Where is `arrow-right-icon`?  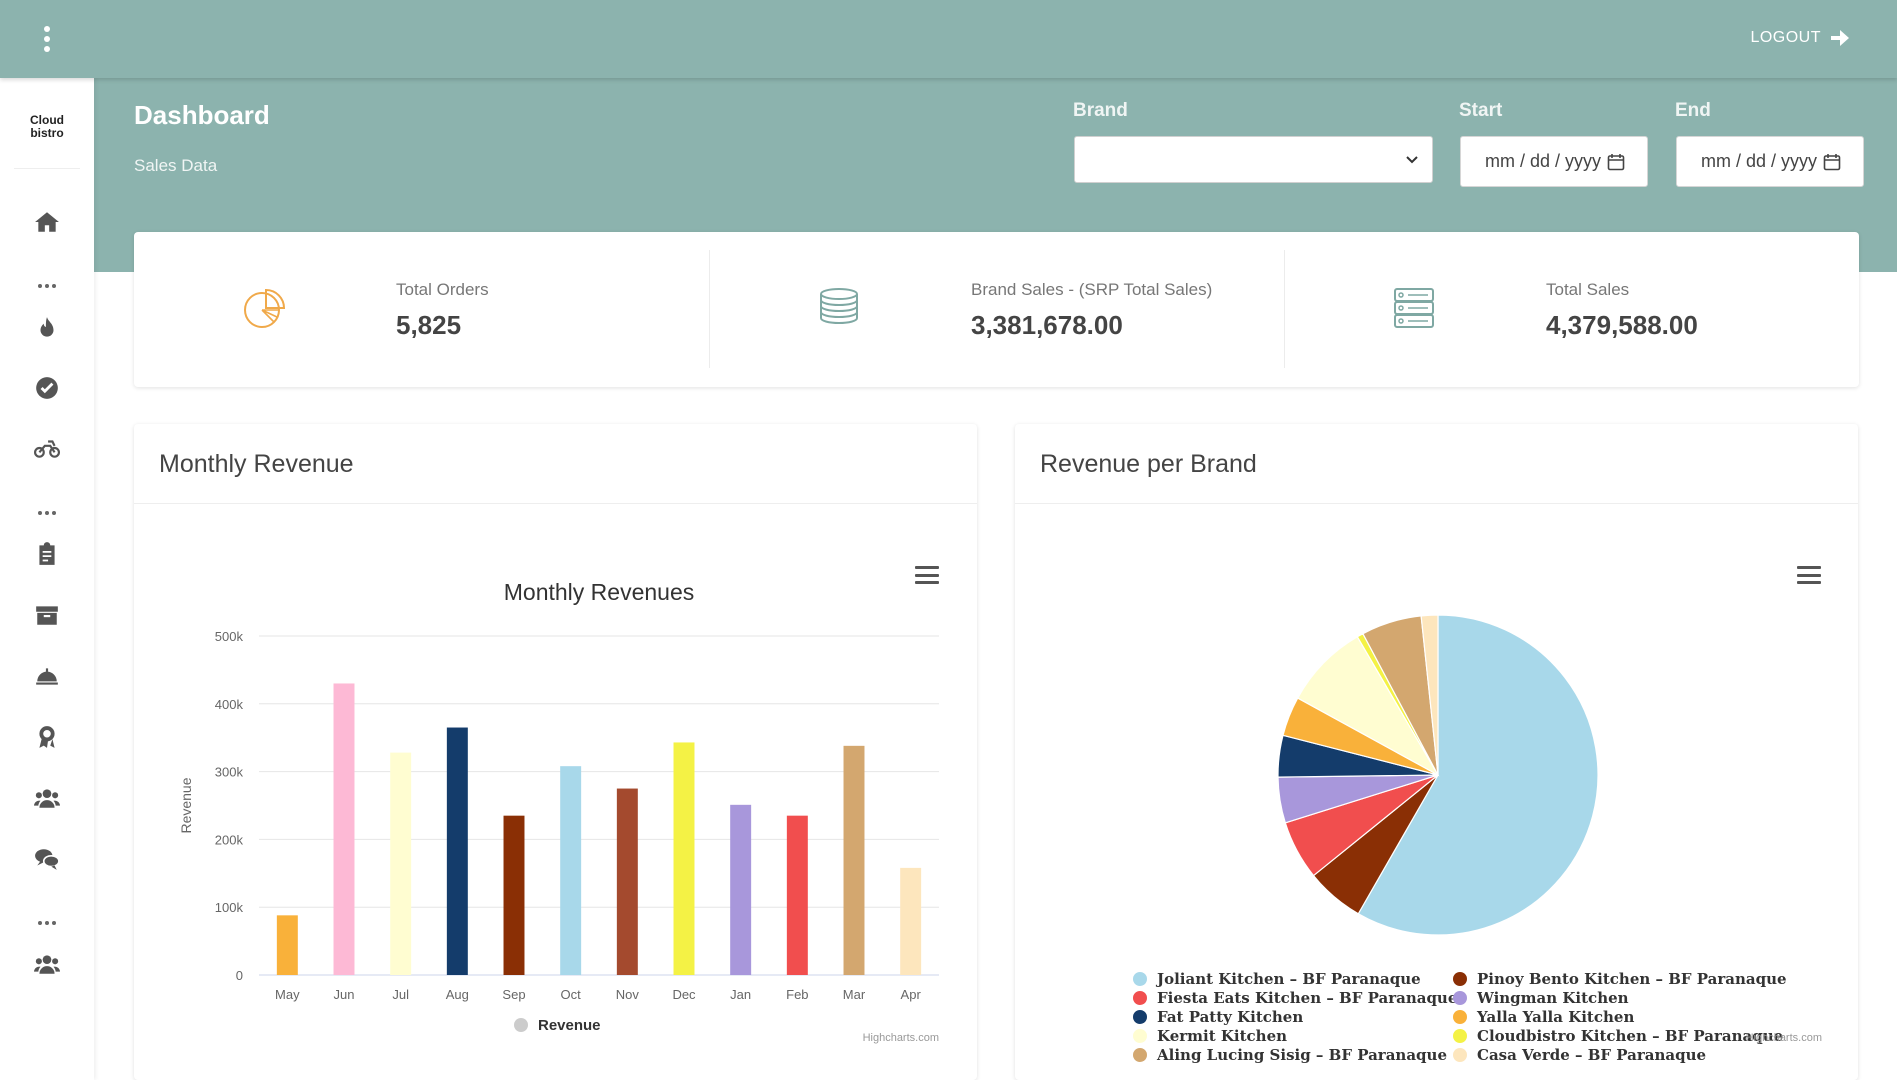
arrow-right-icon is located at coordinates (1840, 38).